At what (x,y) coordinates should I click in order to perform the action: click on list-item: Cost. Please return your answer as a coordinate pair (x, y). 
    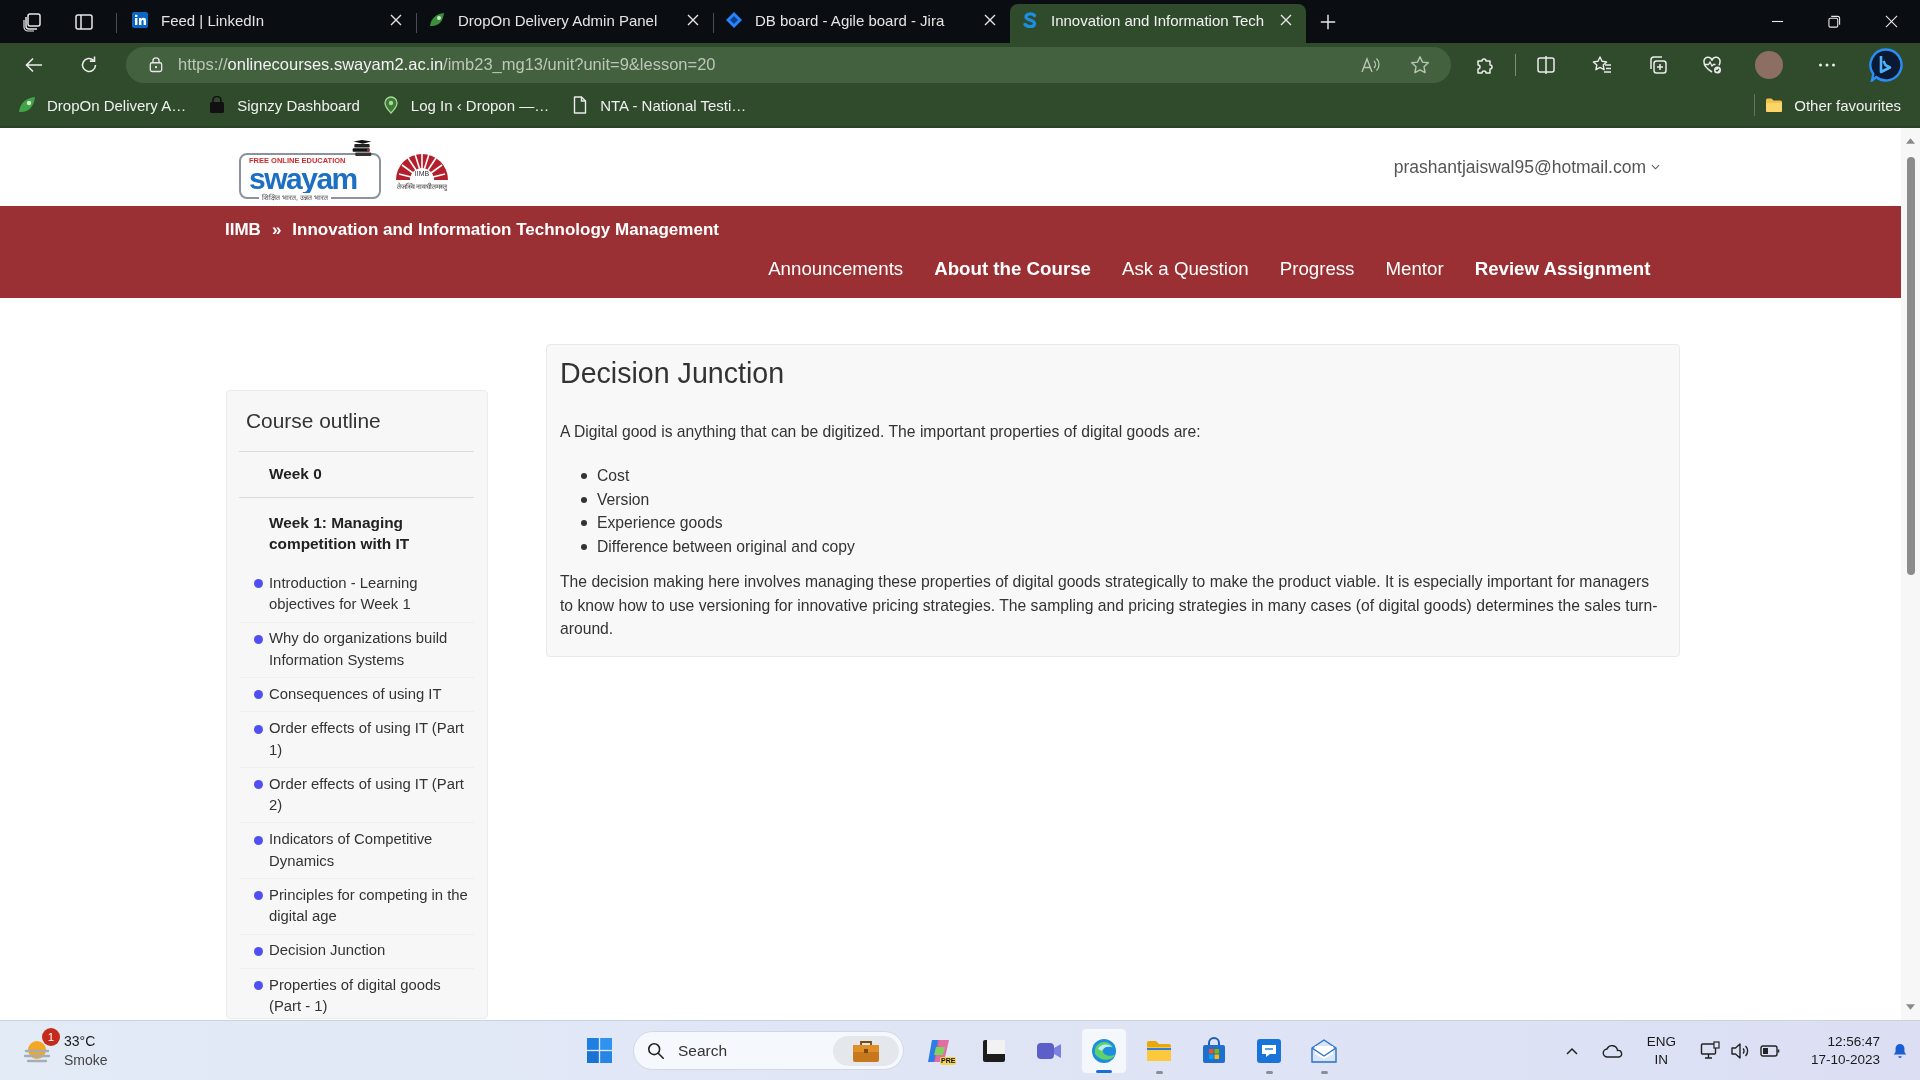
    Looking at the image, I should click on (613, 476).